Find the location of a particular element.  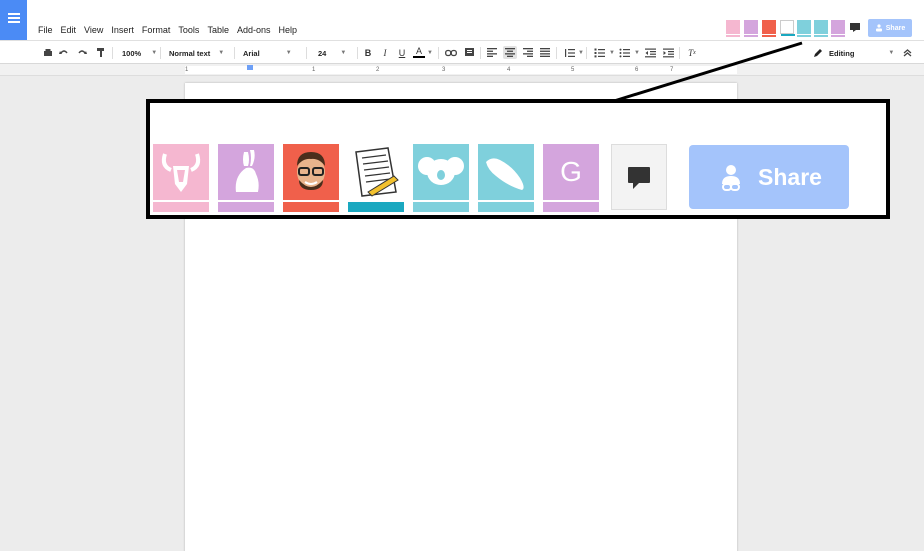

collaborator-person-avatar is located at coordinates (769, 28).